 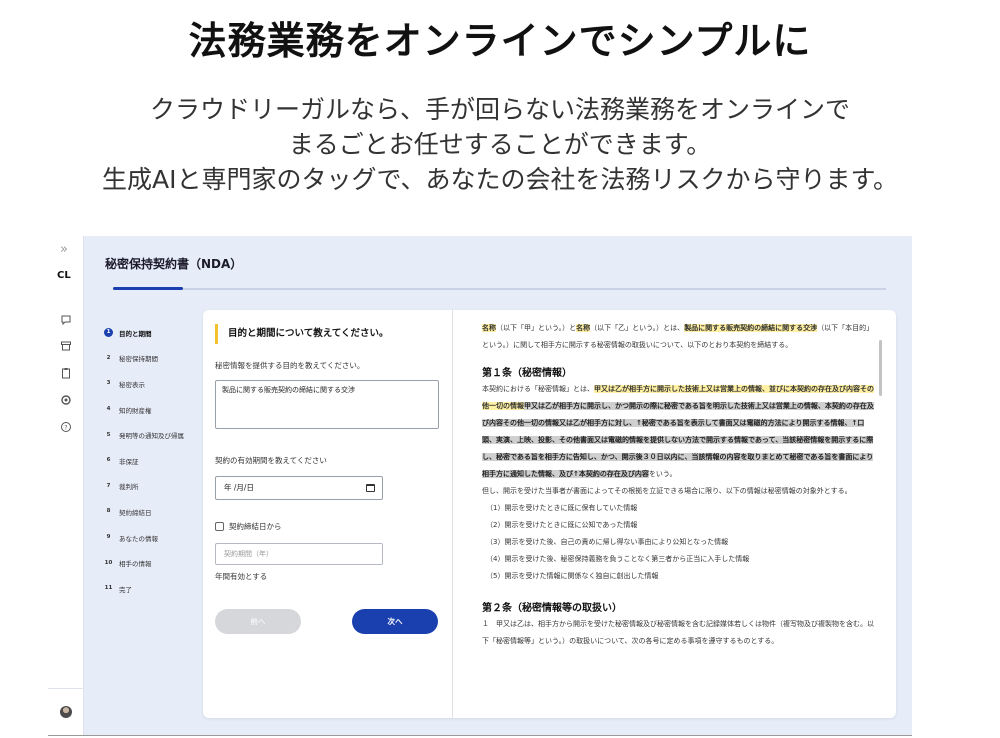 I want to click on step-item: 8 契約締結日, so click(x=154, y=512).